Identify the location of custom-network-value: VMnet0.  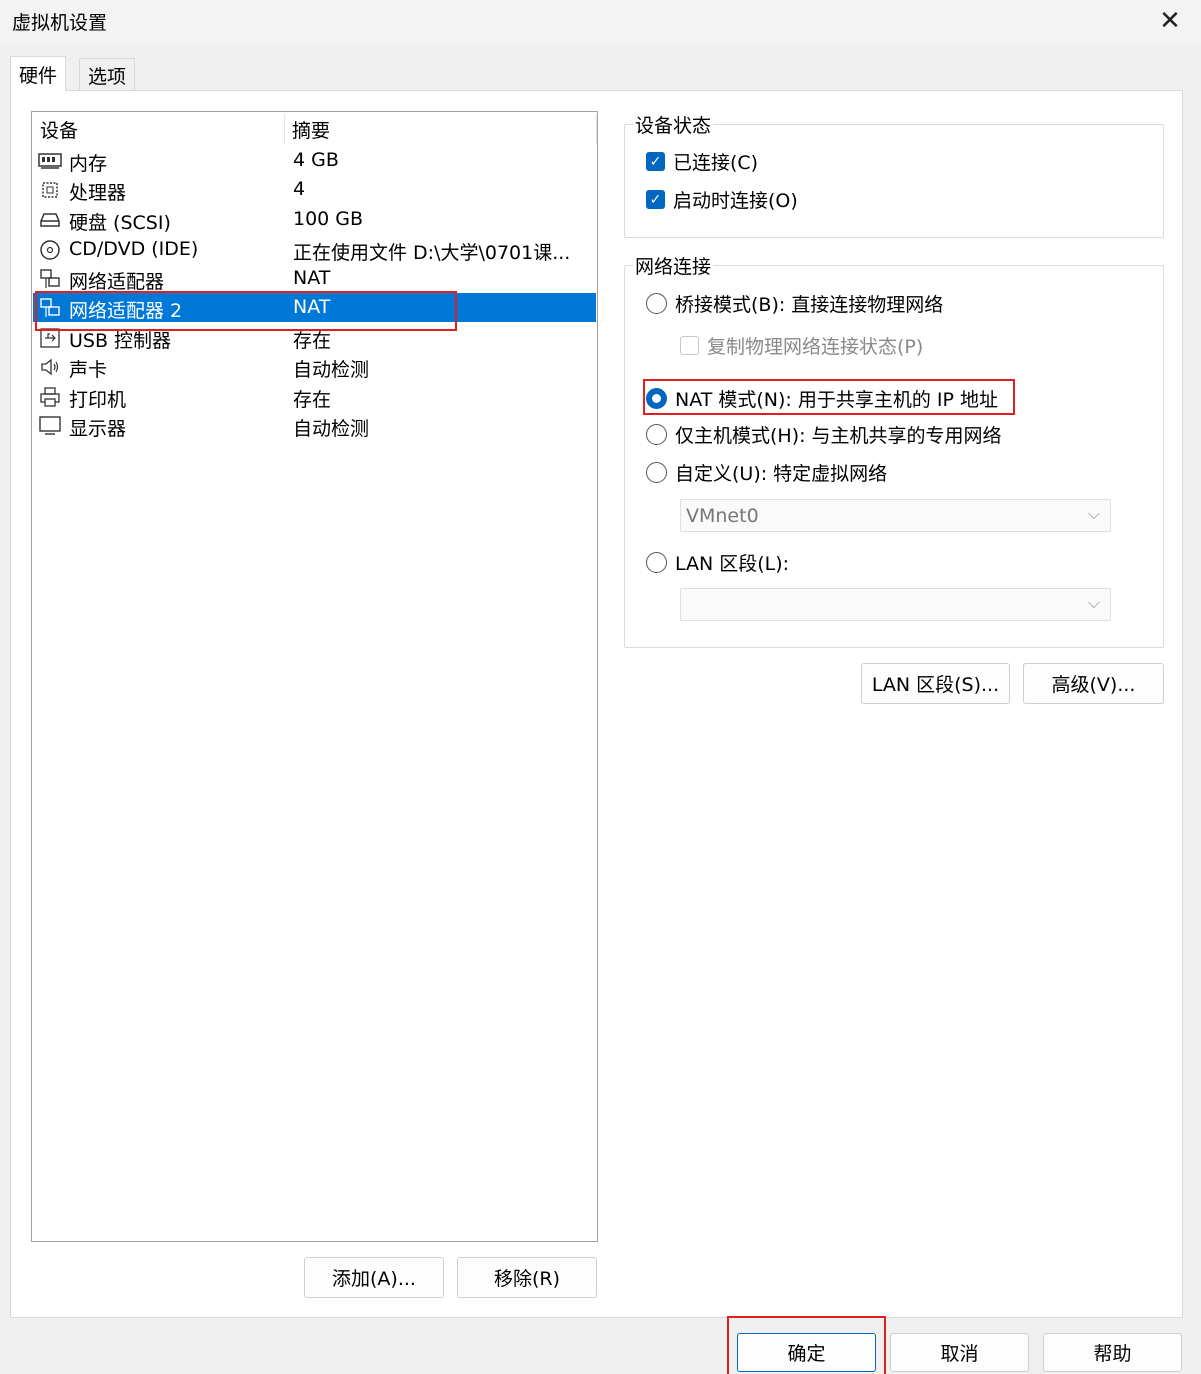
(722, 516).